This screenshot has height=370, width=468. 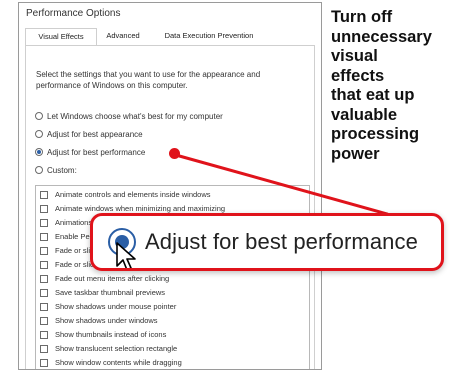 What do you see at coordinates (39, 152) in the screenshot?
I see `radio-button-selected` at bounding box center [39, 152].